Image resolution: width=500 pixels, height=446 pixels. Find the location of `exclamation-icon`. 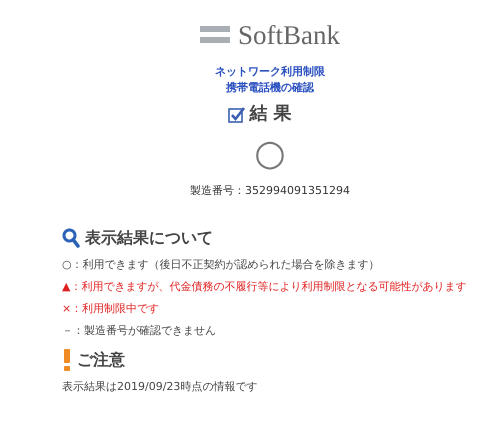

exclamation-icon is located at coordinates (67, 360).